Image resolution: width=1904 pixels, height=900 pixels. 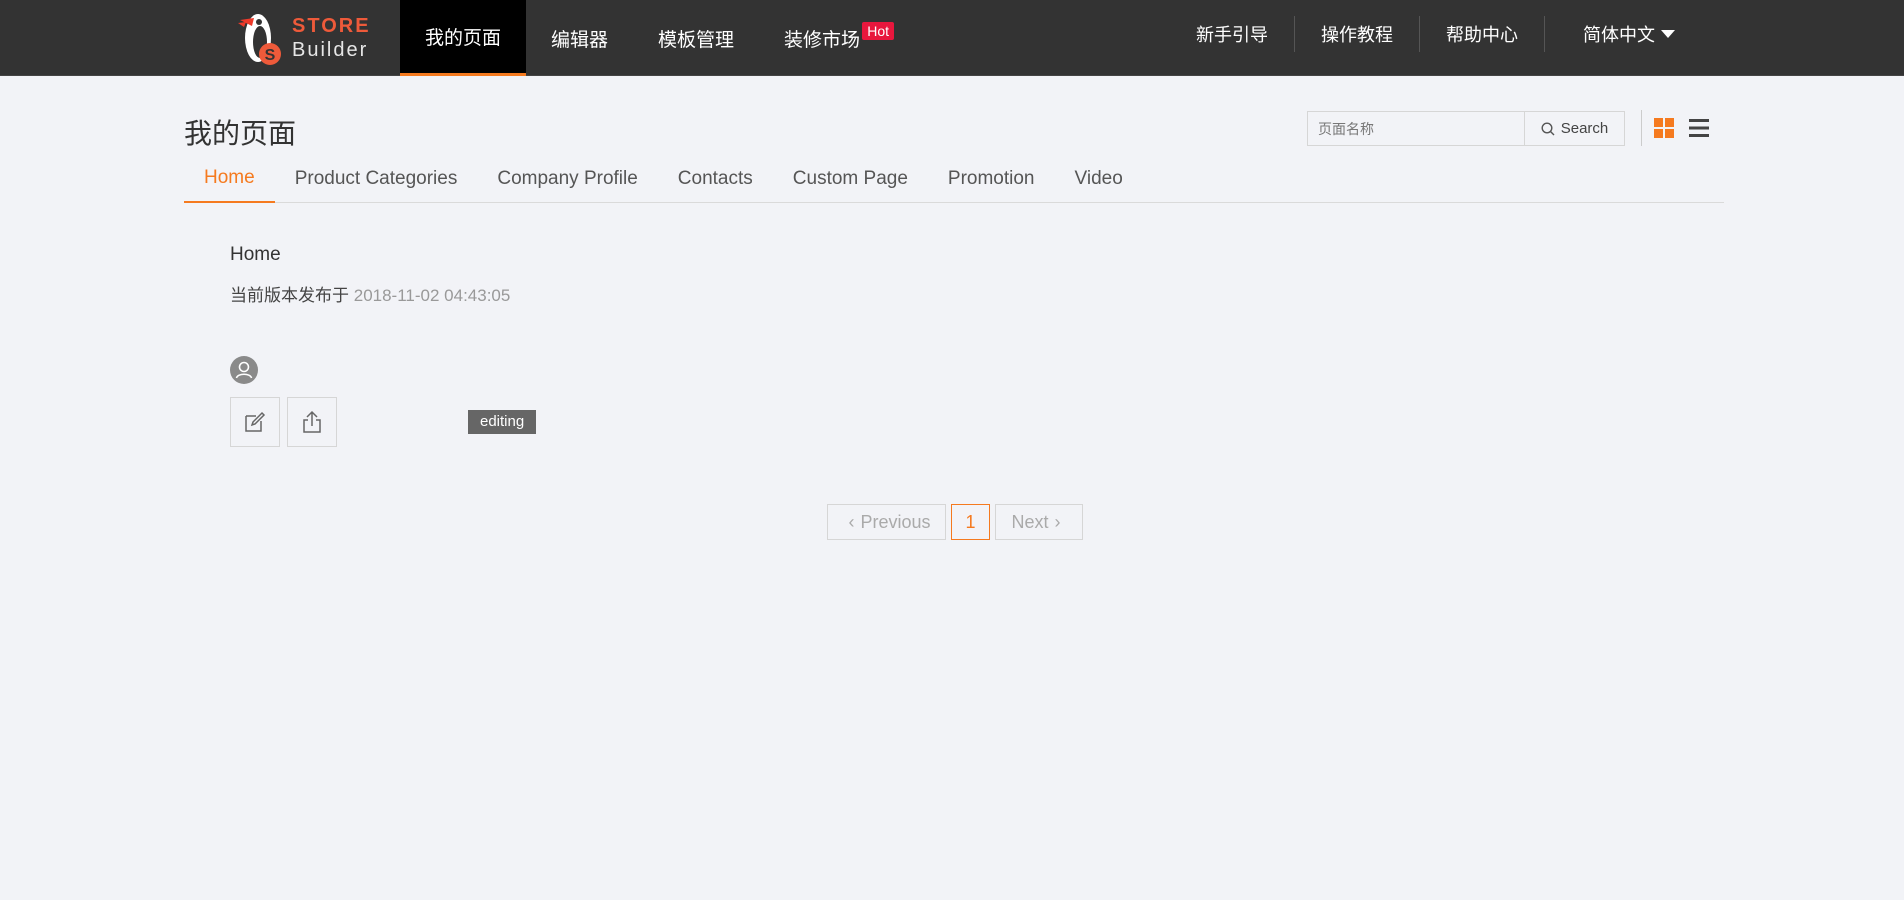 I want to click on store-builder-logo: S STORE Builder, so click(x=314, y=38).